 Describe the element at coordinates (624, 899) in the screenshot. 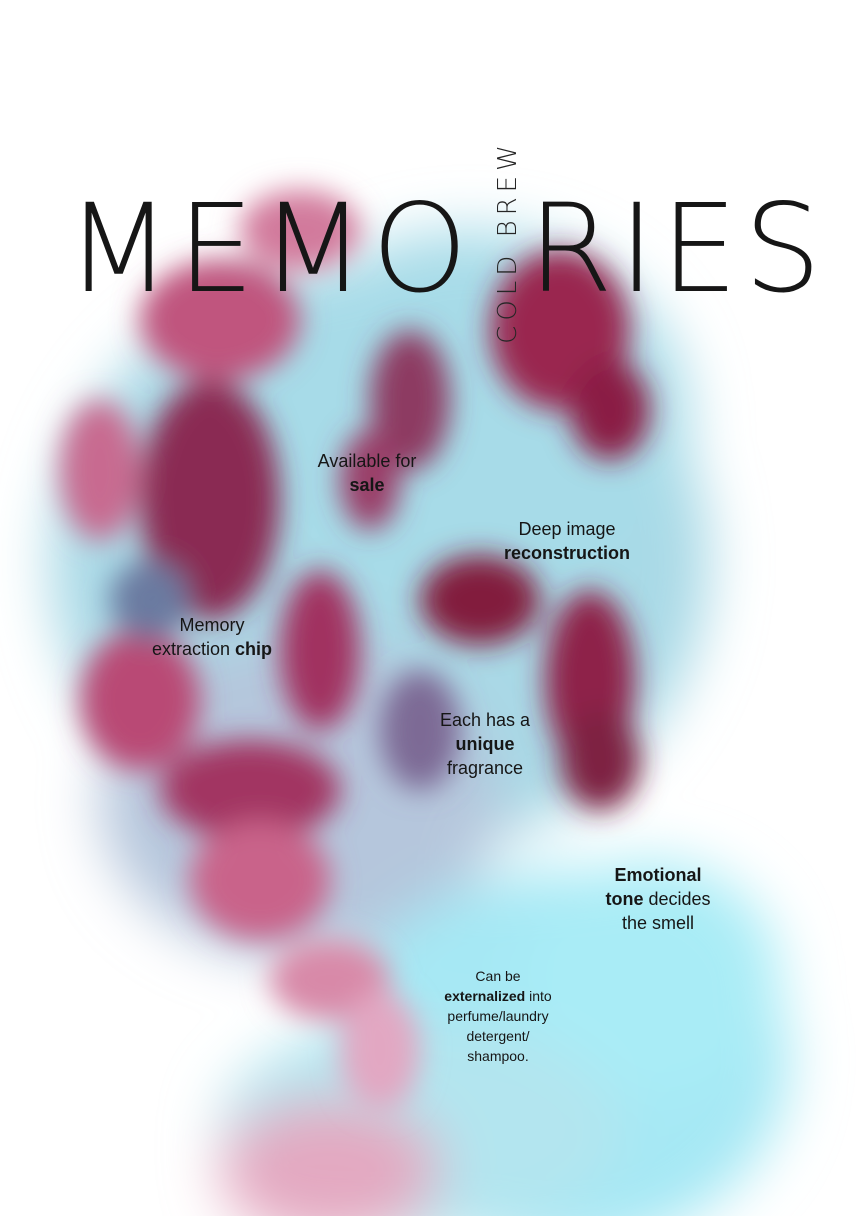

I see `note-emotional-bold2: tone` at that location.